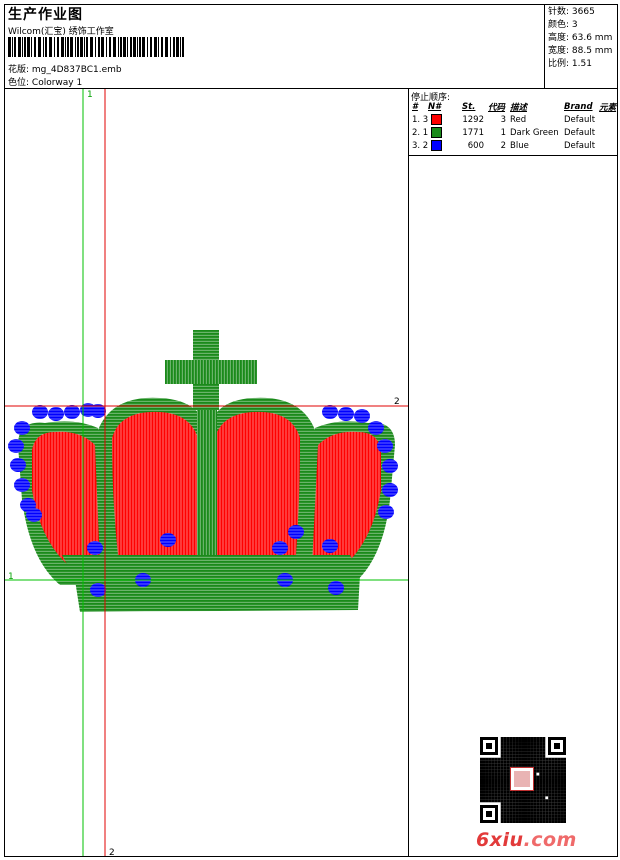 The height and width of the screenshot is (860, 620). I want to click on barcode-icon, so click(96, 47).